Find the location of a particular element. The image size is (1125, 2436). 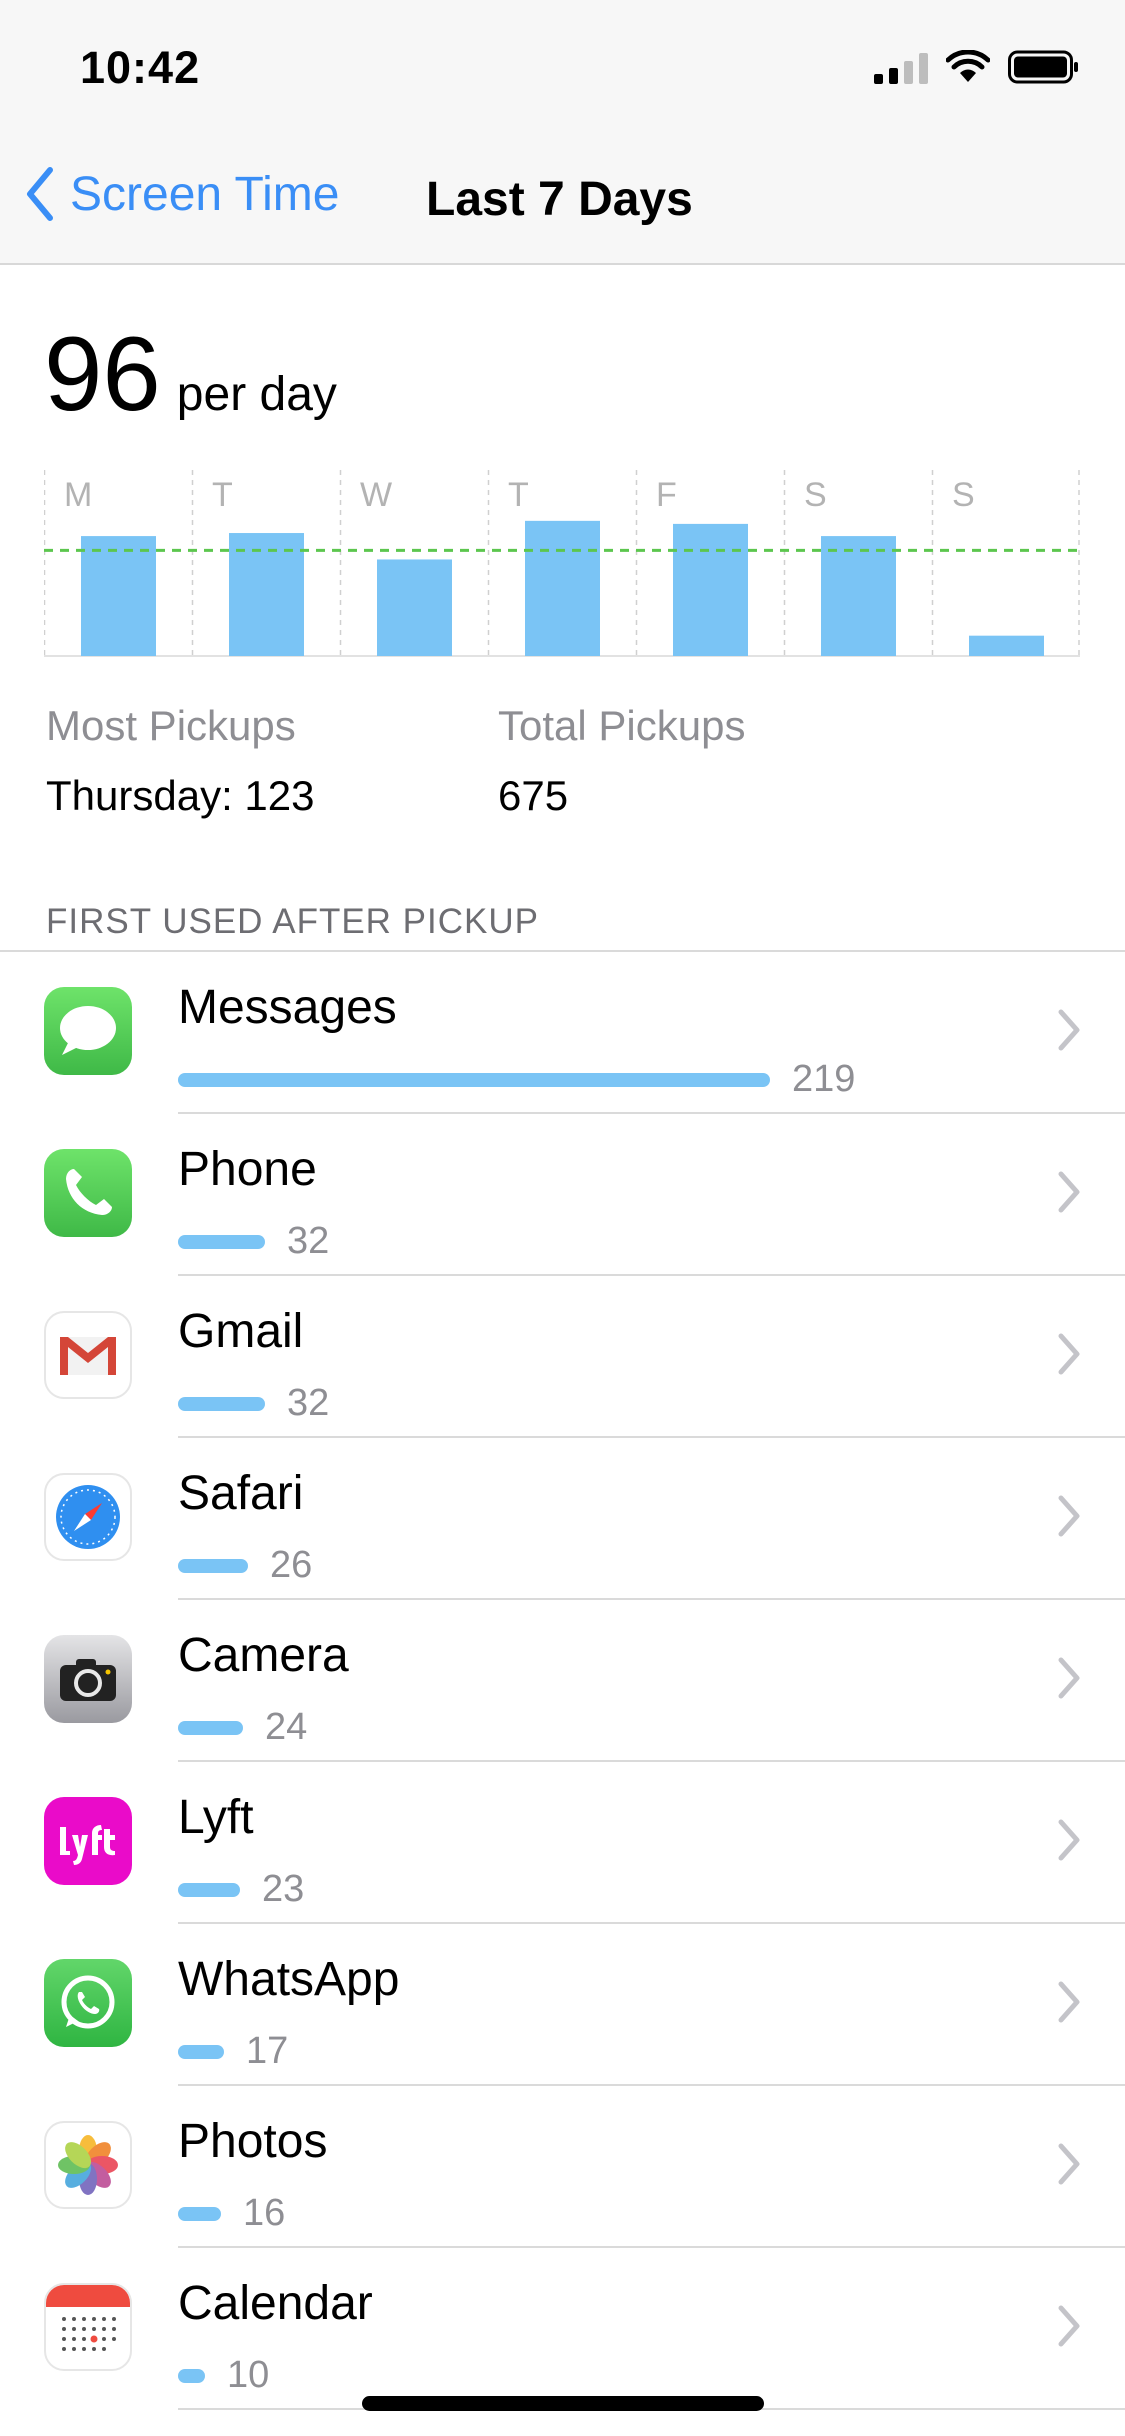

photos-icon is located at coordinates (88, 2165).